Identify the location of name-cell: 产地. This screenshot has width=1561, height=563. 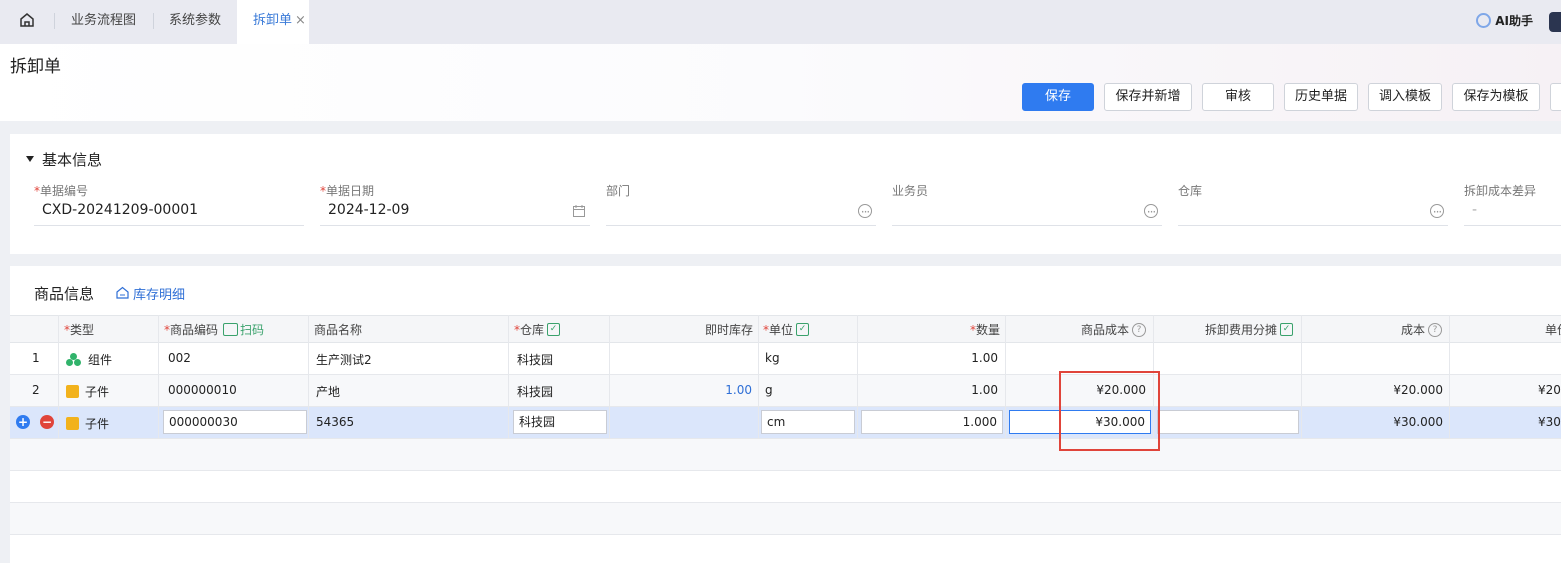
(328, 392).